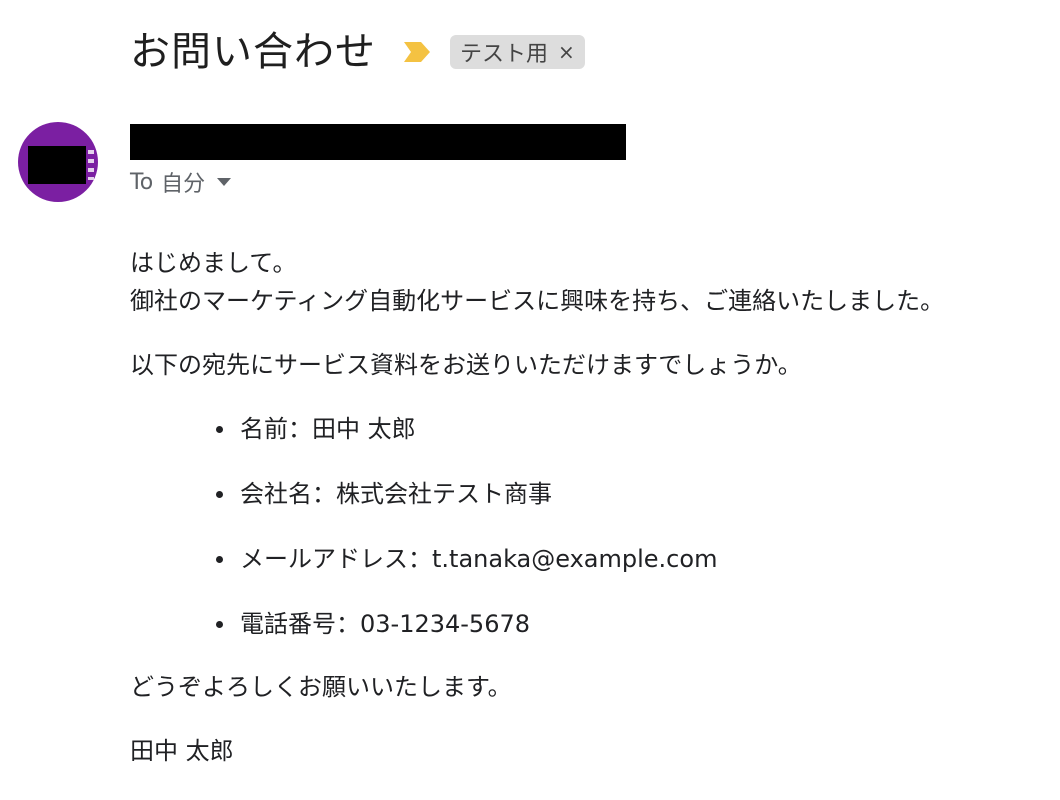 The image size is (1060, 800). Describe the element at coordinates (622, 559) in the screenshot. I see `list-item: メールアドレス：t.tanaka@example.com` at that location.